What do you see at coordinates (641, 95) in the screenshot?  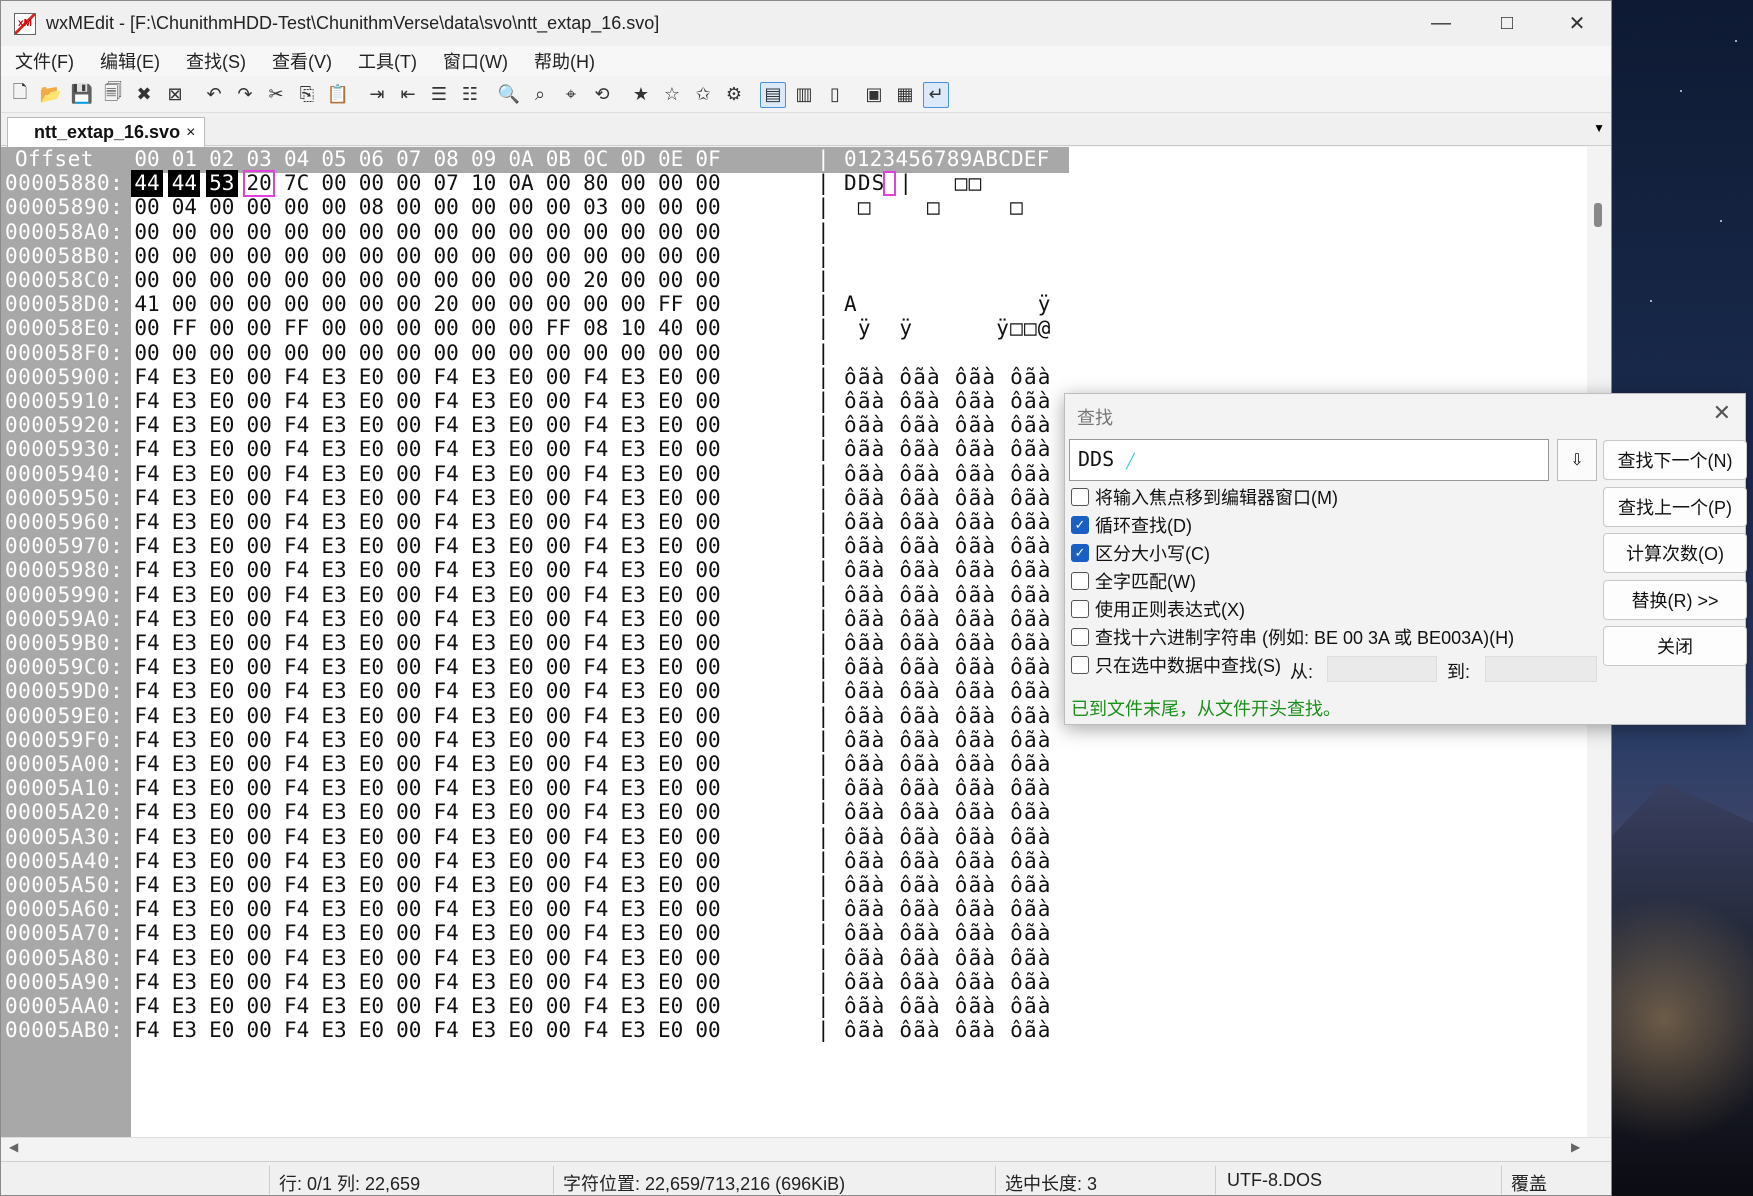 I see `bookmark-icon: ★` at bounding box center [641, 95].